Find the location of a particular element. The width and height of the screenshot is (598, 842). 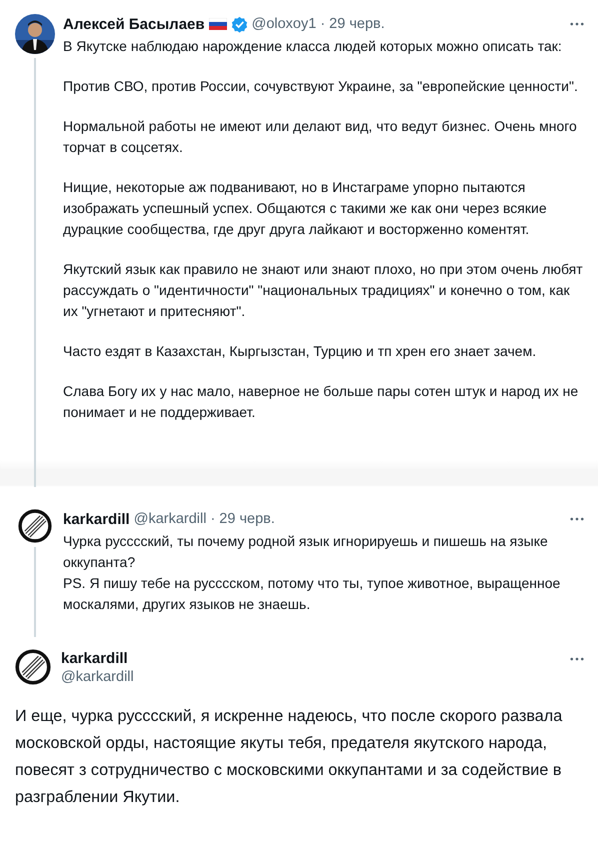

post-text: Нищие, некоторые аж подванивают, но в Инстаграме упорно пытаются изображать успешный успех. Общаются с такими же как они через всякие дурацкие сообщества, где друг друга лайкают и восторженно коментят. is located at coordinates (305, 208).